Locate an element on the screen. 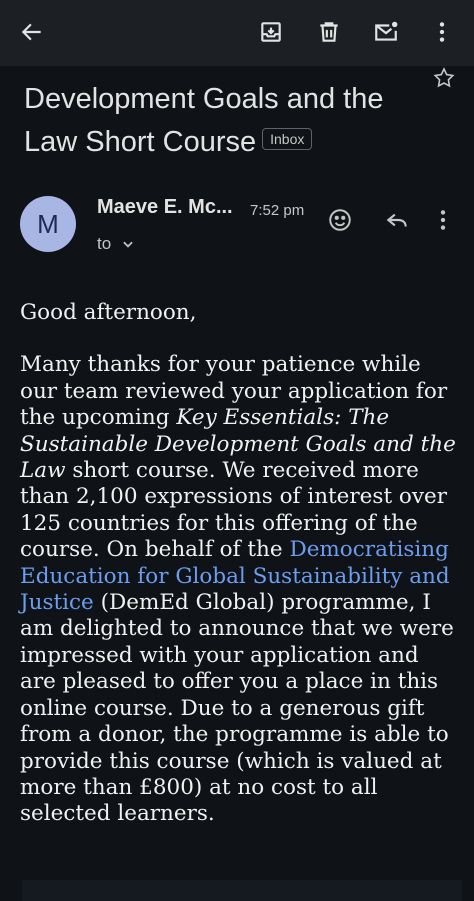 The height and width of the screenshot is (901, 474). avatar: M is located at coordinates (48, 224).